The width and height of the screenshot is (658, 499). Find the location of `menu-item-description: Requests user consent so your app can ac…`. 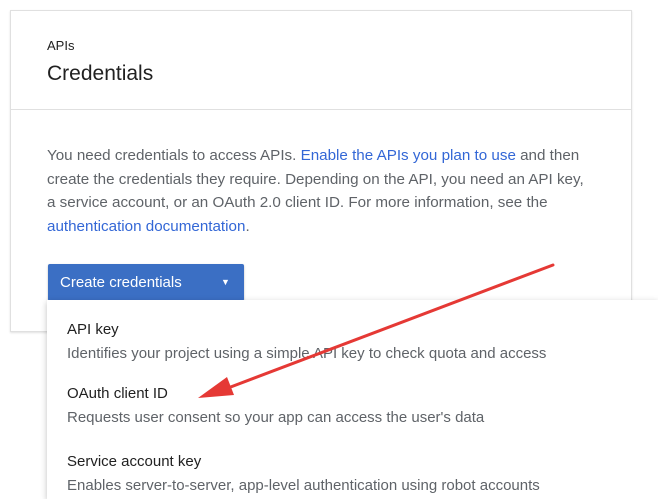

menu-item-description: Requests user consent so your app can ac… is located at coordinates (276, 417).